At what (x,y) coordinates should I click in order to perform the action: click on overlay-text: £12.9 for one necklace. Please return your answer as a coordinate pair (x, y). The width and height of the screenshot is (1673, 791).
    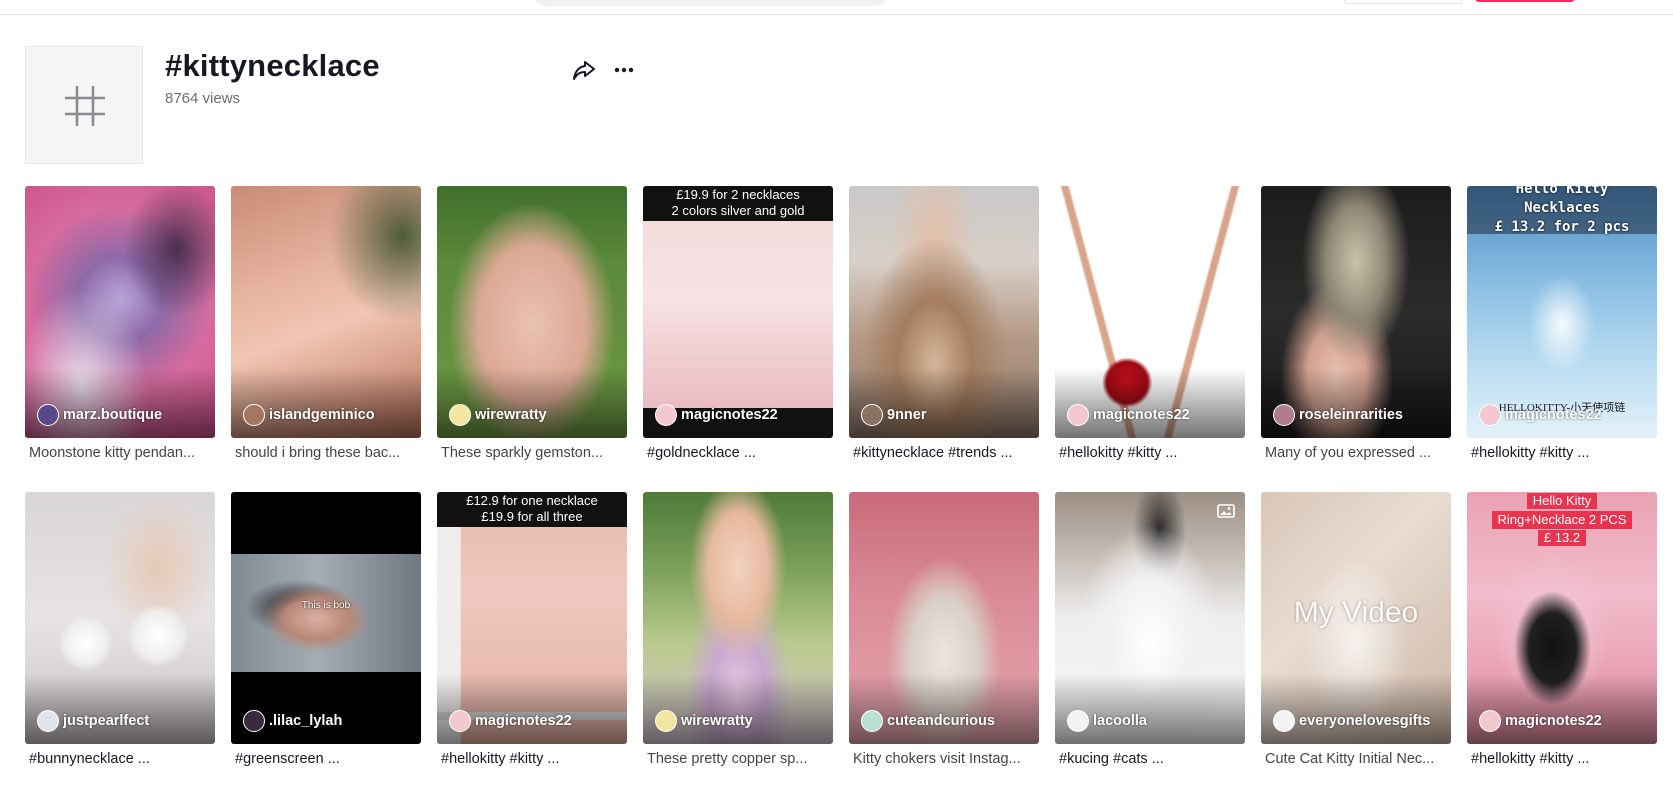
    Looking at the image, I should click on (532, 500).